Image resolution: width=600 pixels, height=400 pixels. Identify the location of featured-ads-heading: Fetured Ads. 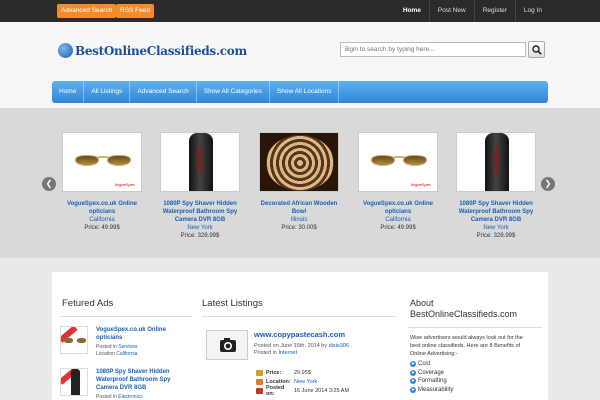
(88, 303).